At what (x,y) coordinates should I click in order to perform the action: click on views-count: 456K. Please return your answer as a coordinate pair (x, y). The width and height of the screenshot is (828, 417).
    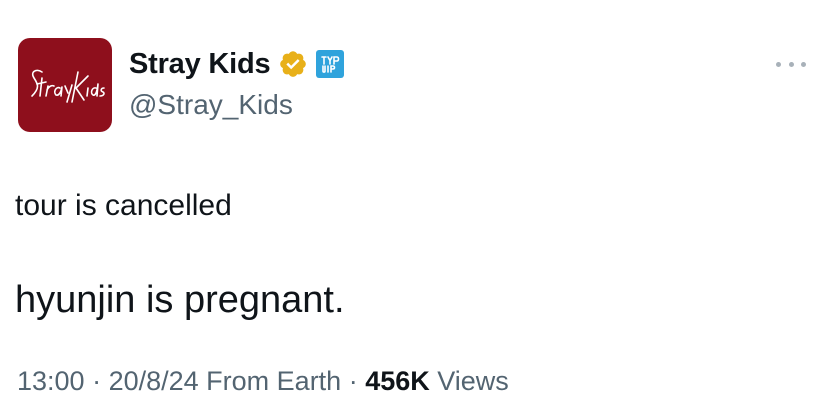
    Looking at the image, I should click on (397, 381).